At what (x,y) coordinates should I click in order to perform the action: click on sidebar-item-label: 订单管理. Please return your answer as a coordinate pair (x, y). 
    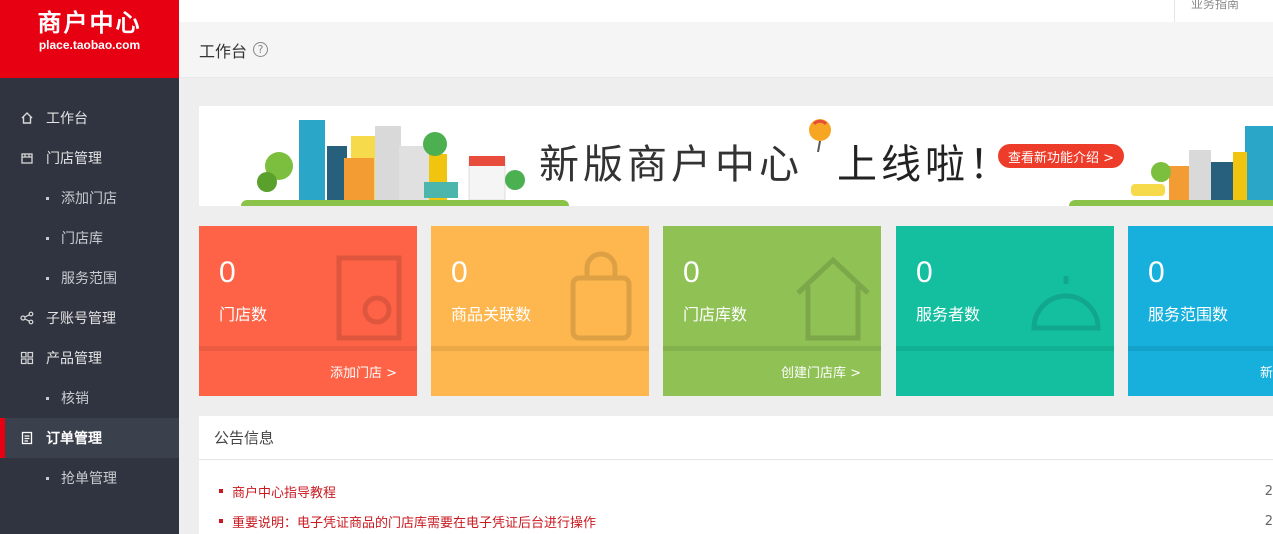
    Looking at the image, I should click on (74, 439).